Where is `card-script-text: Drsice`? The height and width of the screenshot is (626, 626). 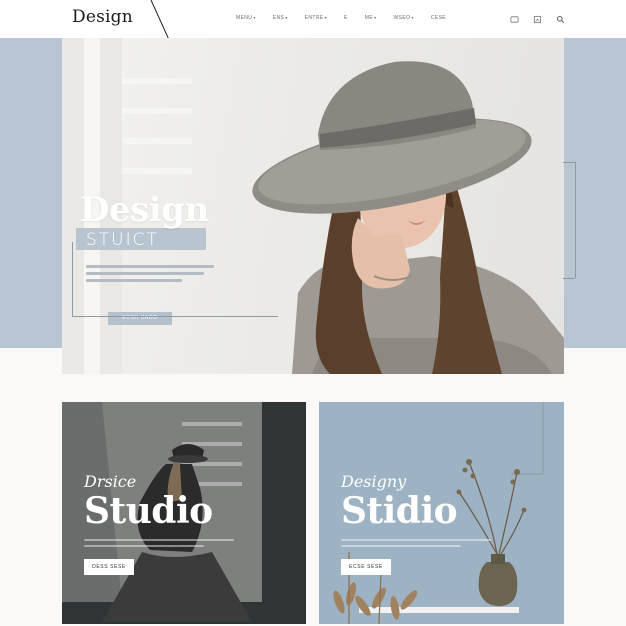 card-script-text: Drsice is located at coordinates (110, 481).